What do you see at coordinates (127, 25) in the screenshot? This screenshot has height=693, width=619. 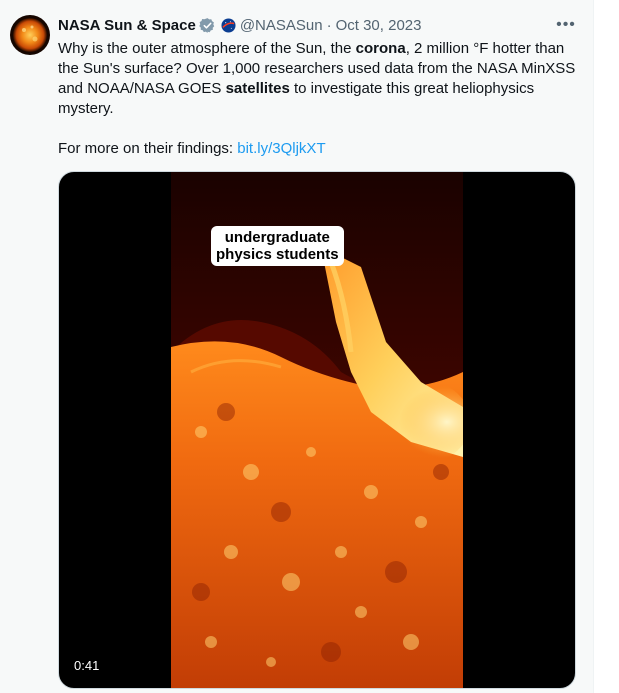 I see `author-name: NASA Sun & Space` at bounding box center [127, 25].